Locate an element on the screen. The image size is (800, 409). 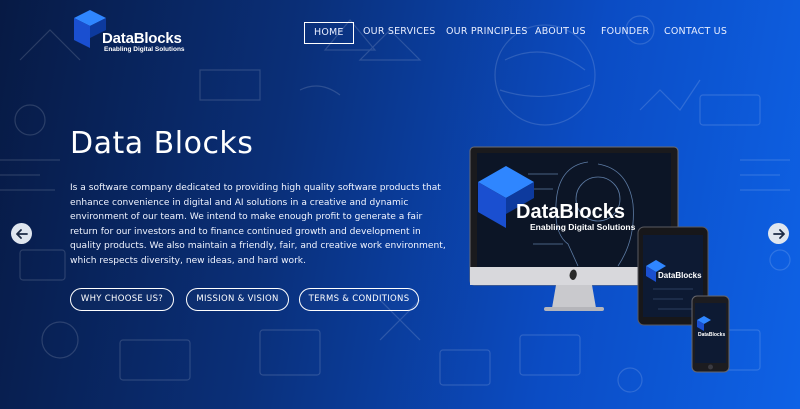
carousel-next-button is located at coordinates (778, 233).